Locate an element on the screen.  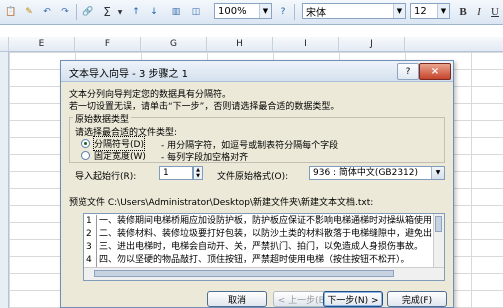
start-row-spinner: ▲ ▼ is located at coordinates (198, 173).